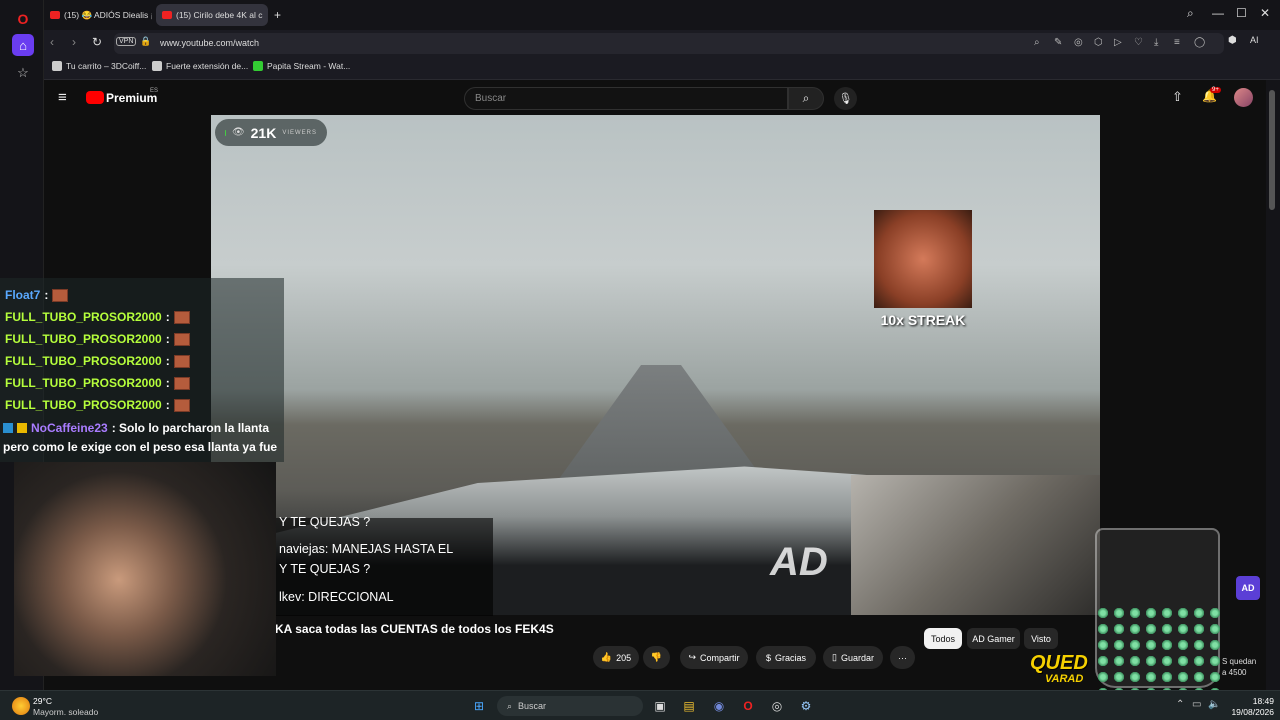 Image resolution: width=1280 pixels, height=720 pixels. I want to click on weather-temp: 29°C, so click(42, 701).